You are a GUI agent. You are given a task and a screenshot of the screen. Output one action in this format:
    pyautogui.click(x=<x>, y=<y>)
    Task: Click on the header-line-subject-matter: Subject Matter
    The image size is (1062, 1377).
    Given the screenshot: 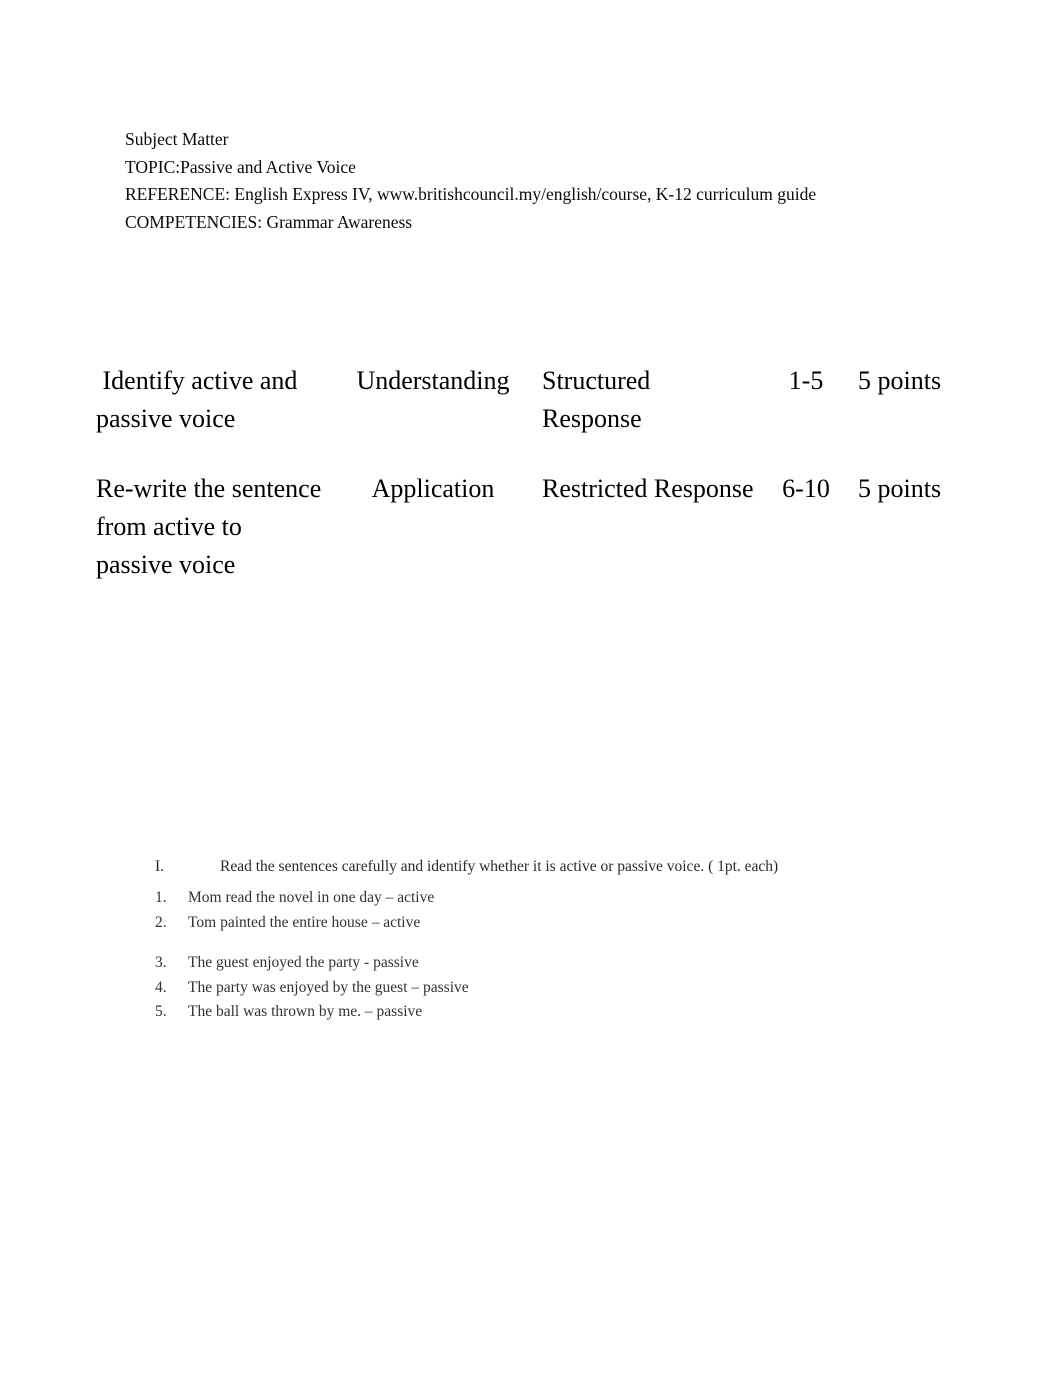 What is the action you would take?
    pyautogui.click(x=177, y=139)
    